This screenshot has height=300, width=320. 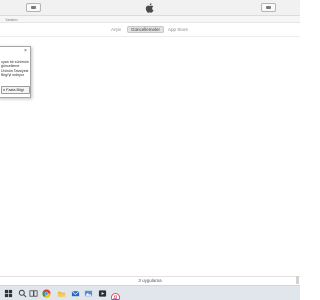 What do you see at coordinates (61, 293) in the screenshot?
I see `file-explorer-icon` at bounding box center [61, 293].